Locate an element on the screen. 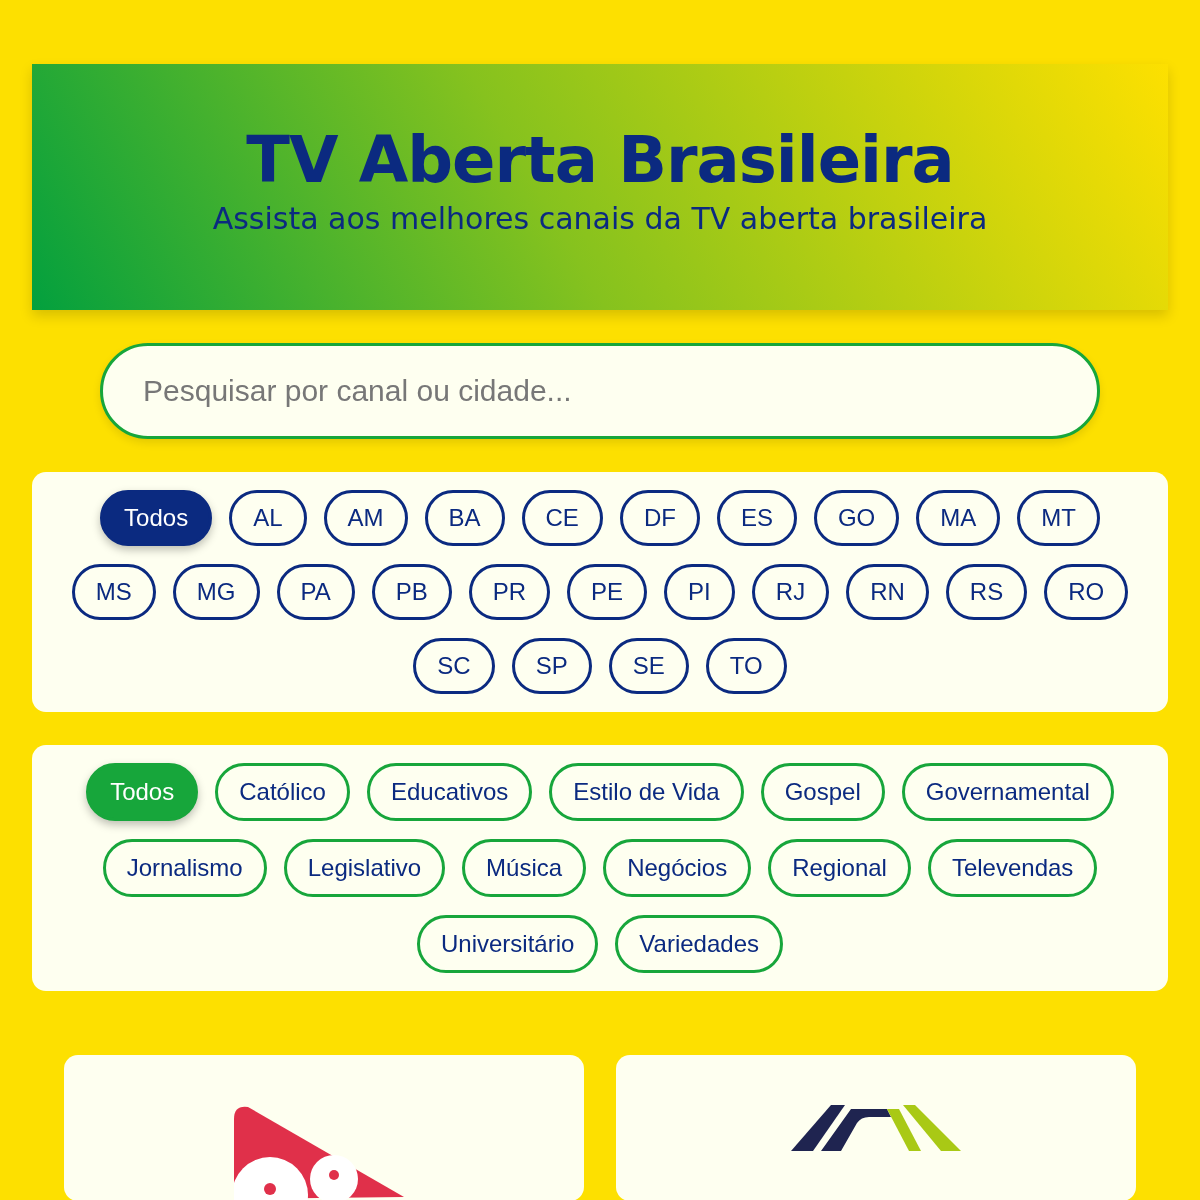  category-filter-chip: Negócios is located at coordinates (677, 868).